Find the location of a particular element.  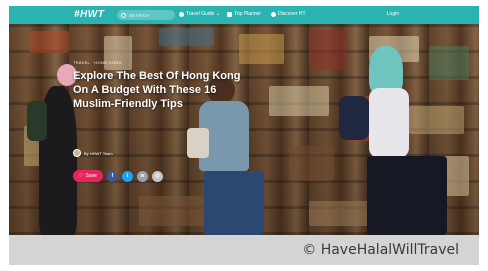

nav-link-label: Travel Guide ⌄ is located at coordinates (203, 14).